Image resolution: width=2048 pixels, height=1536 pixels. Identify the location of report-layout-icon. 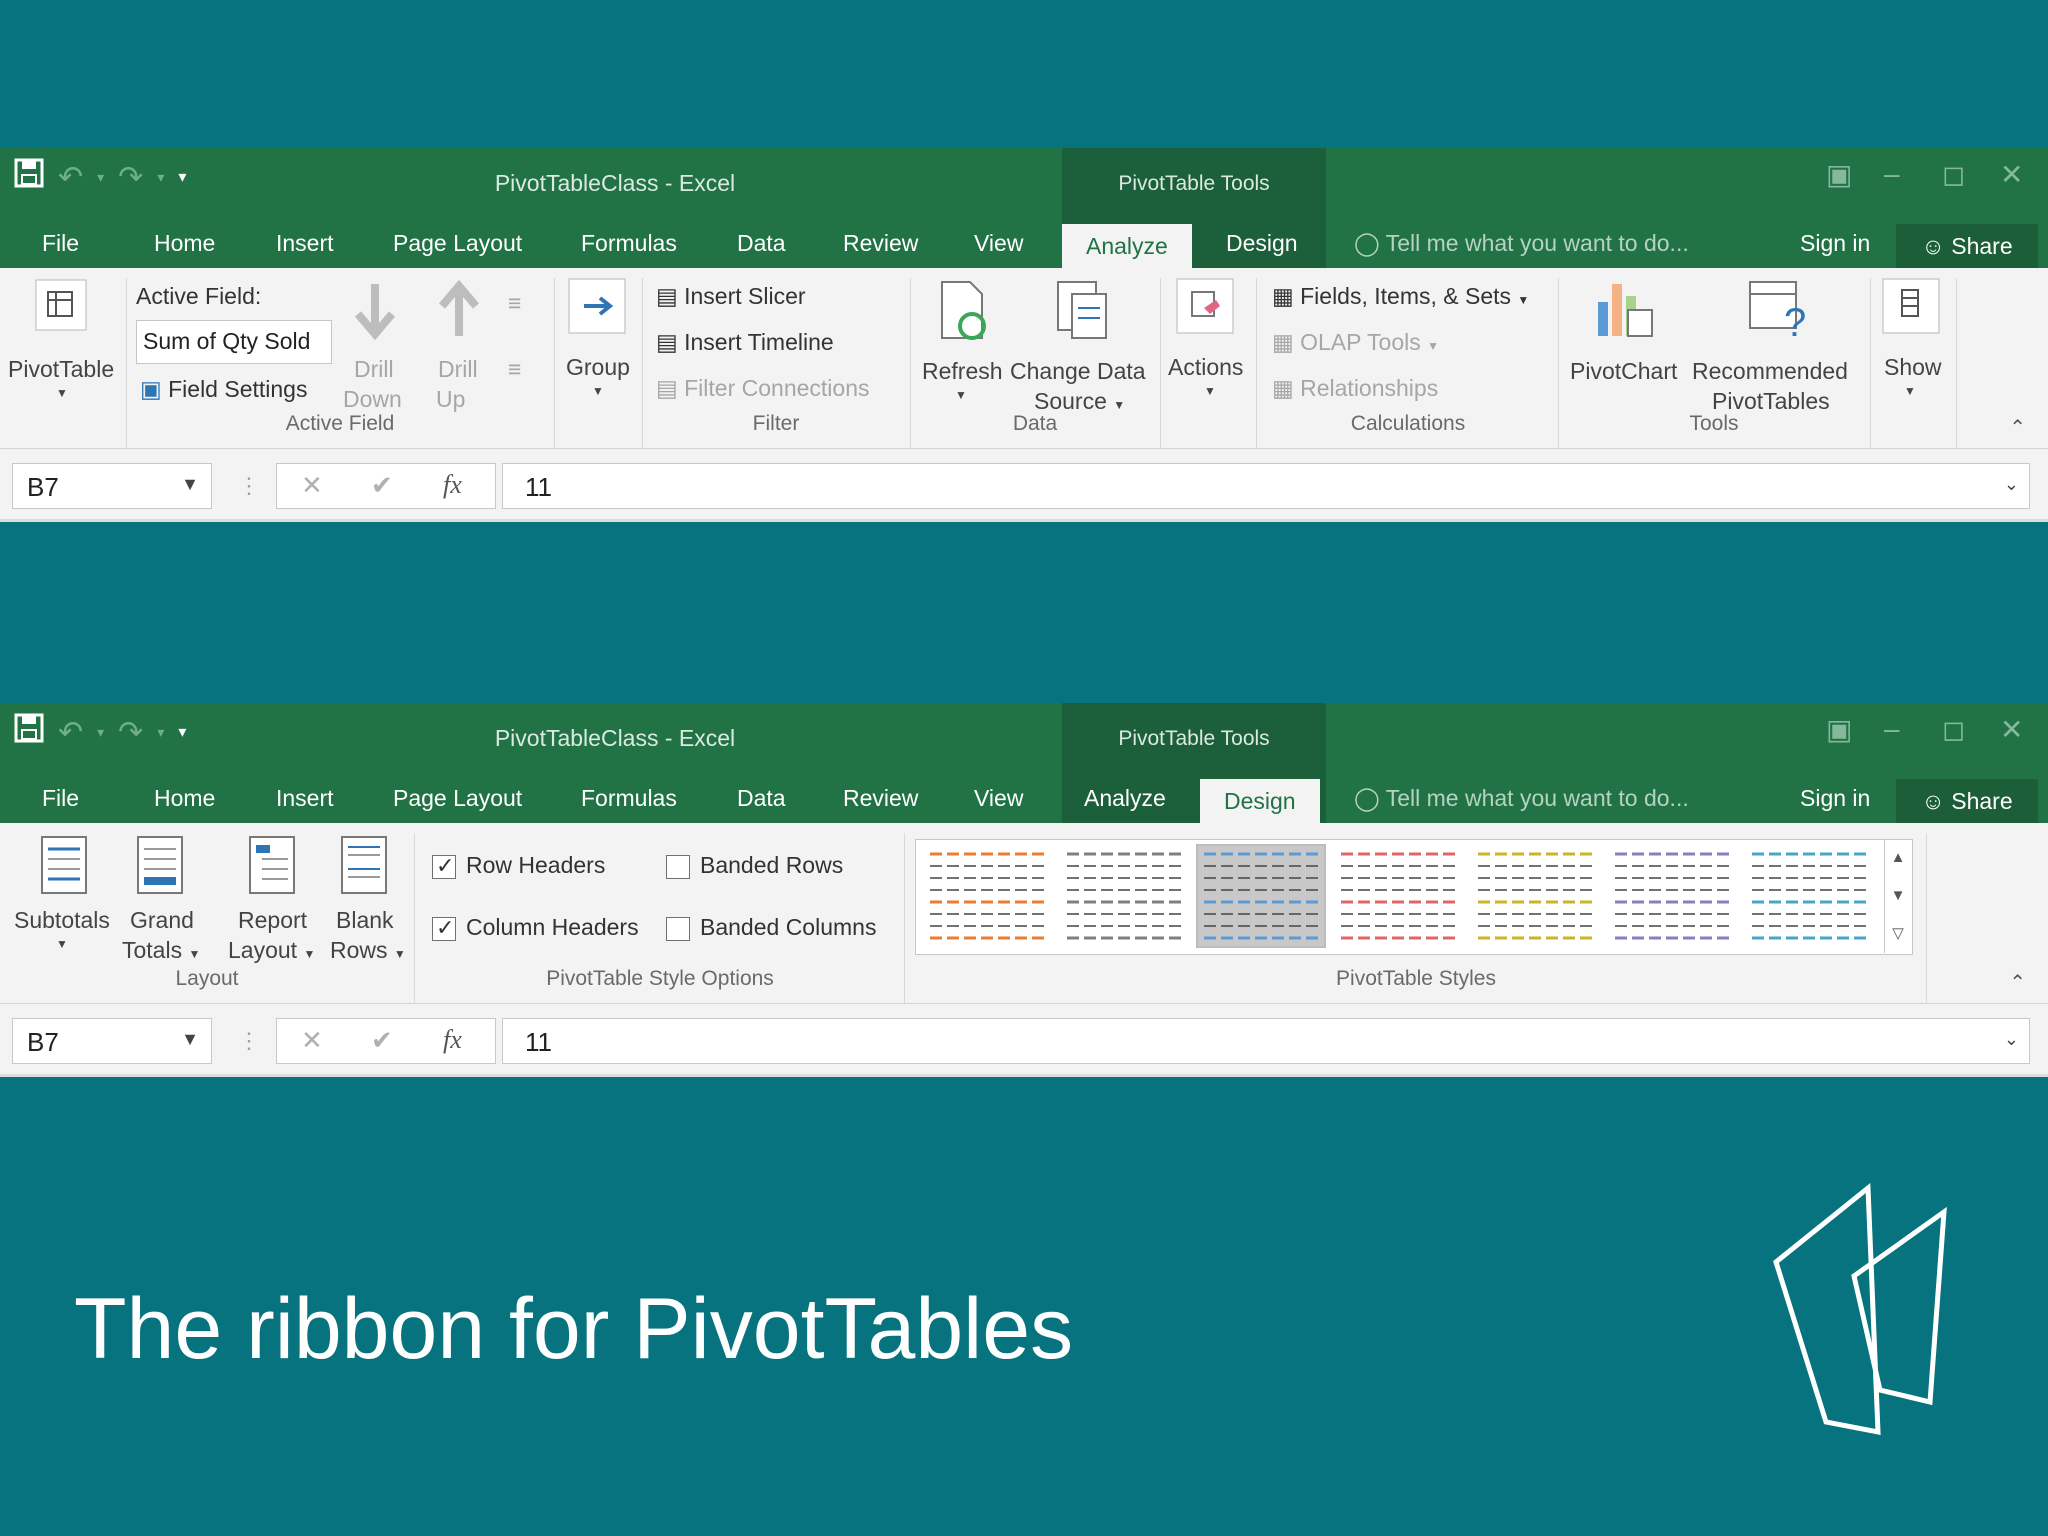
(272, 867).